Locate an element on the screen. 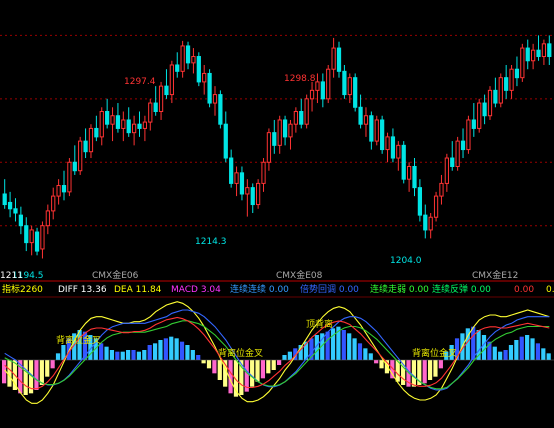 This screenshot has width=554, height=428. left-axis-label: 1211 is located at coordinates (11, 276).